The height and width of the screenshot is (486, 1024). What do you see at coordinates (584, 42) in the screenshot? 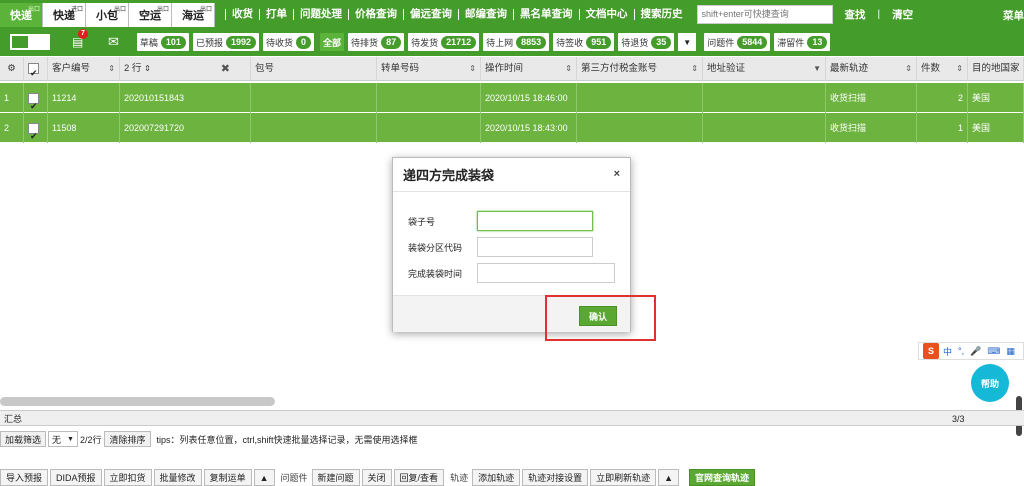
I see `status-pill-to-sign: 待签收 951` at bounding box center [584, 42].